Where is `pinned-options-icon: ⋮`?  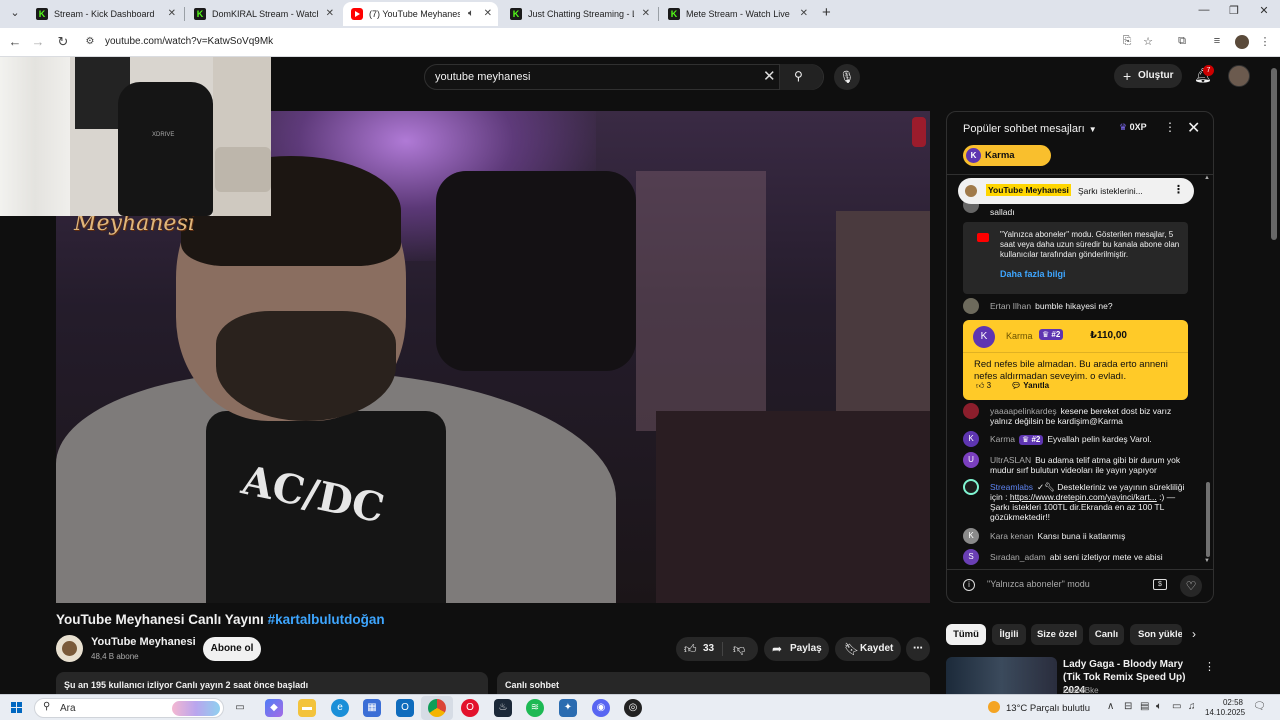
pinned-options-icon: ⋮ is located at coordinates (1178, 189).